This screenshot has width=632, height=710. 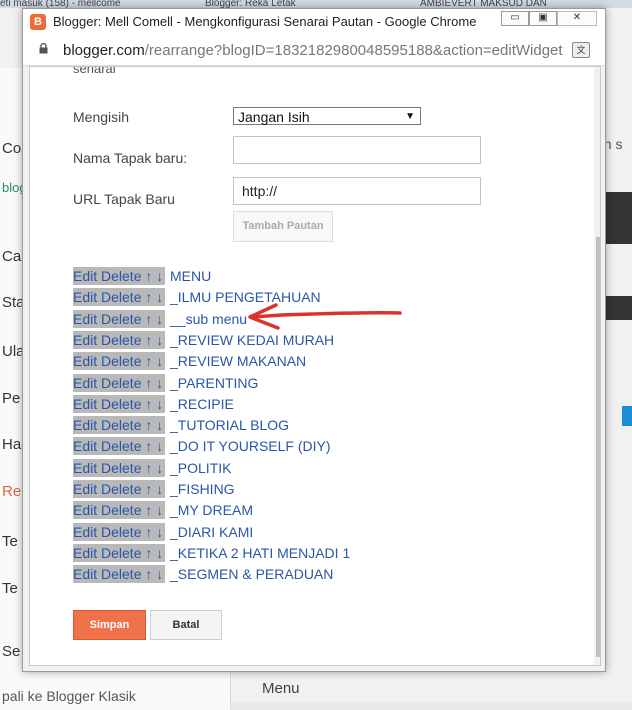 I want to click on background-sidebar-item: Re, so click(x=11, y=491).